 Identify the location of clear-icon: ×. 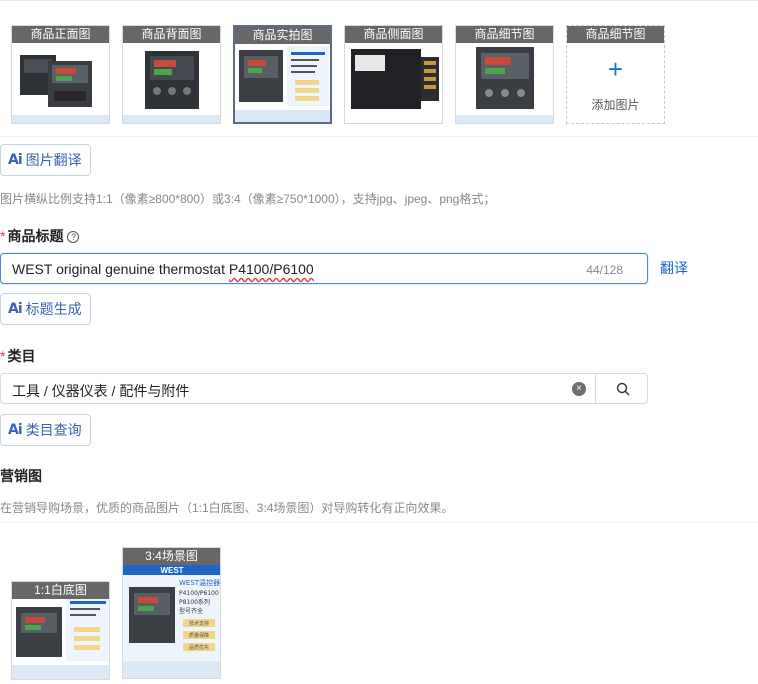
(579, 389).